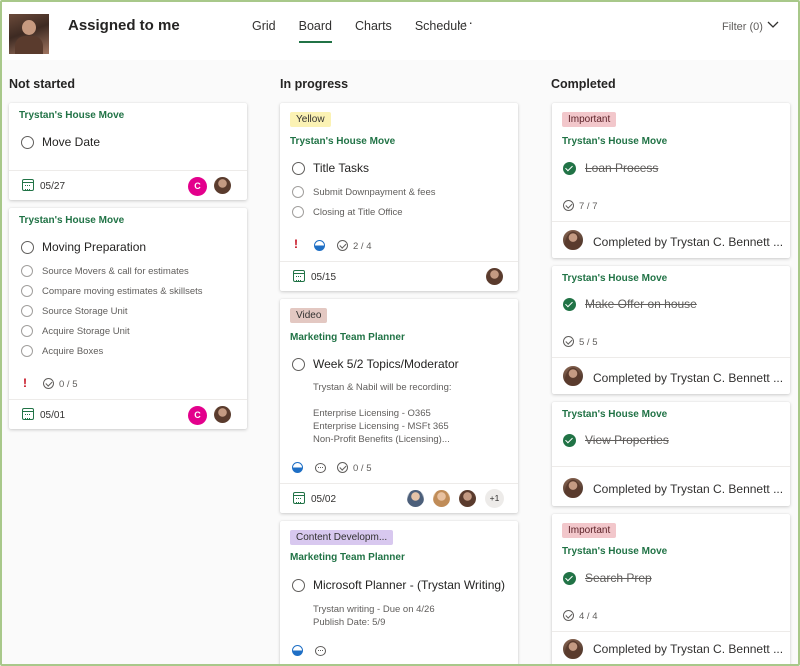  What do you see at coordinates (324, 499) in the screenshot?
I see `due-date: 05/02` at bounding box center [324, 499].